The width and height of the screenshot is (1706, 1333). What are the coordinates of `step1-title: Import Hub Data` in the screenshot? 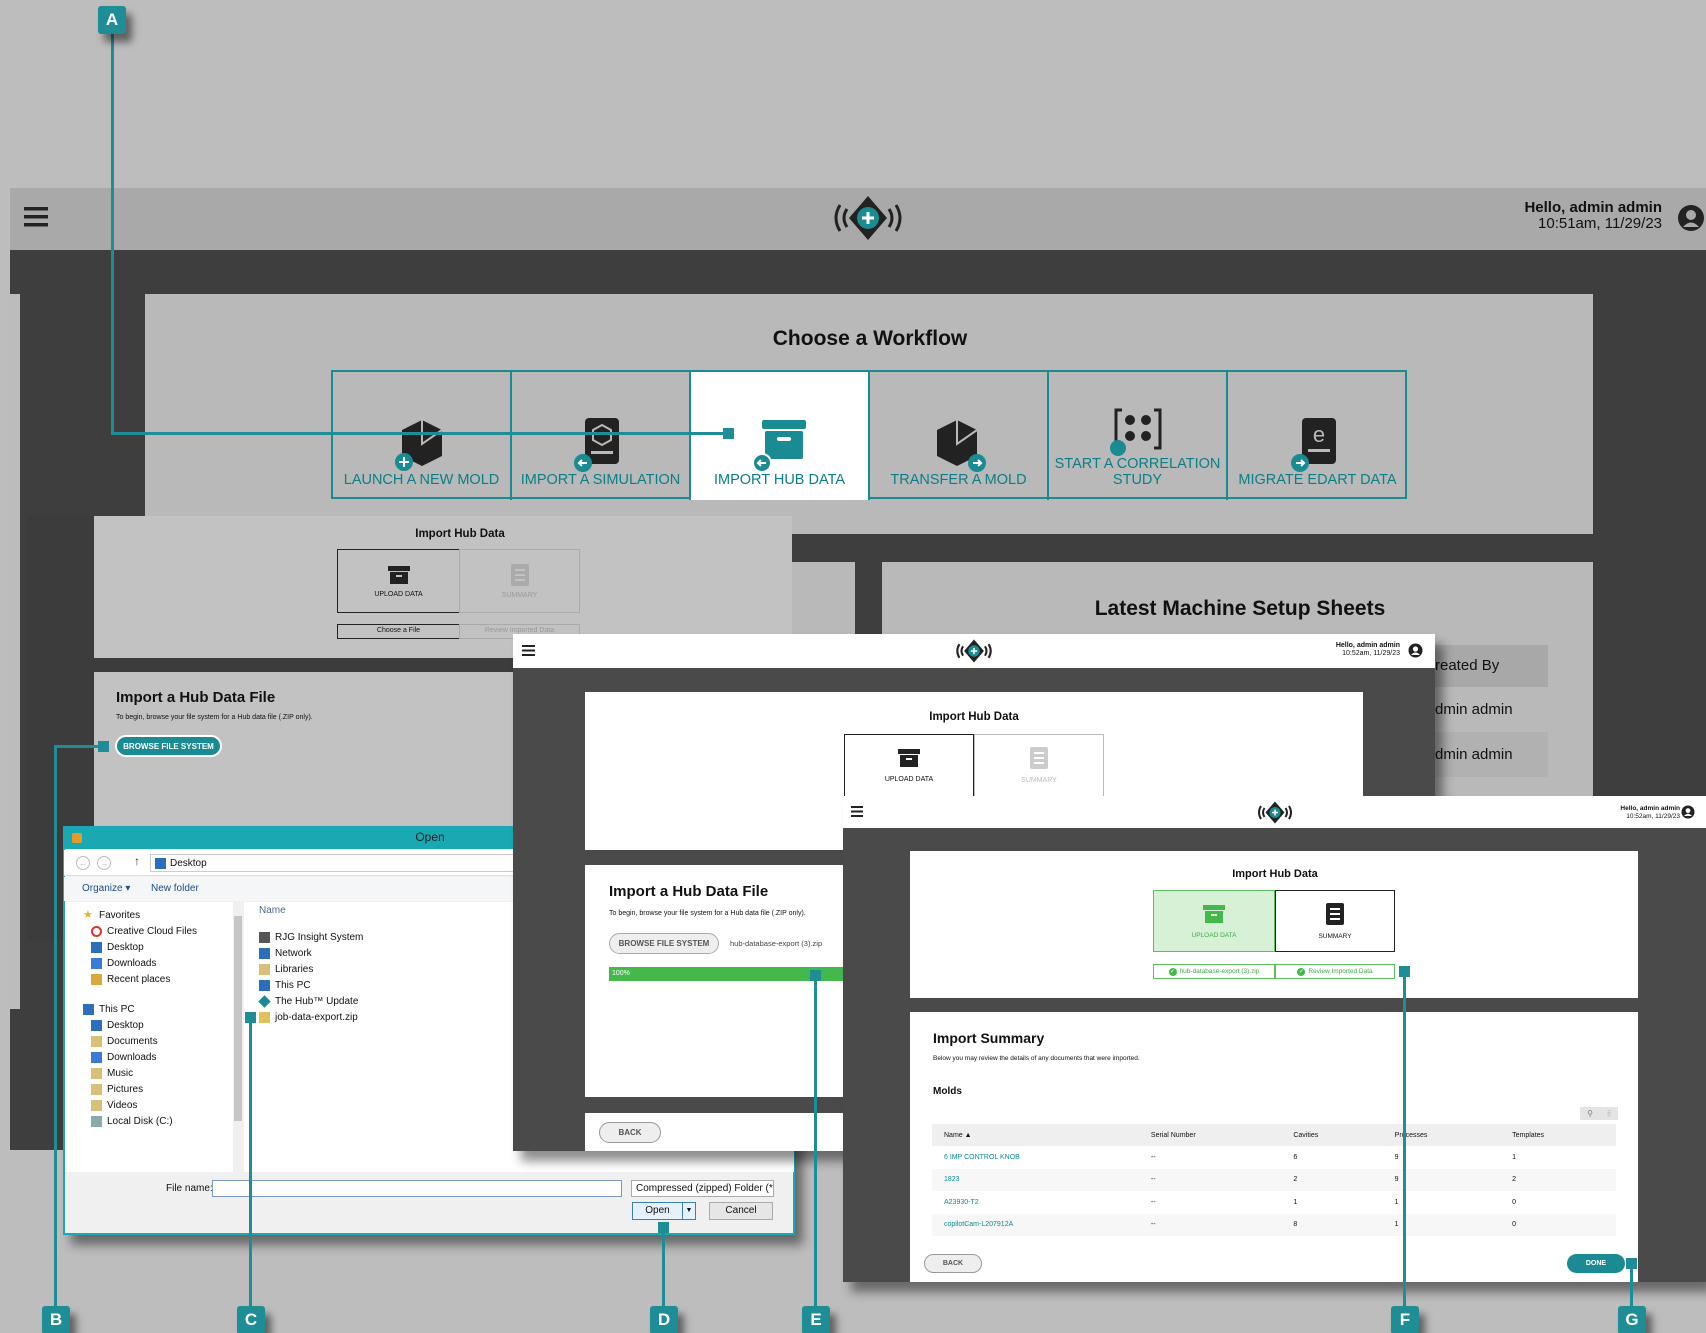 It's located at (460, 534).